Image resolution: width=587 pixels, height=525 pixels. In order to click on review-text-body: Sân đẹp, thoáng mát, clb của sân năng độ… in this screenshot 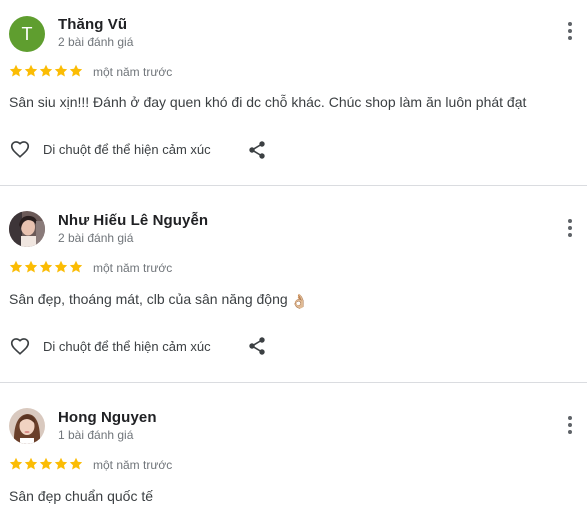, I will do `click(148, 299)`.